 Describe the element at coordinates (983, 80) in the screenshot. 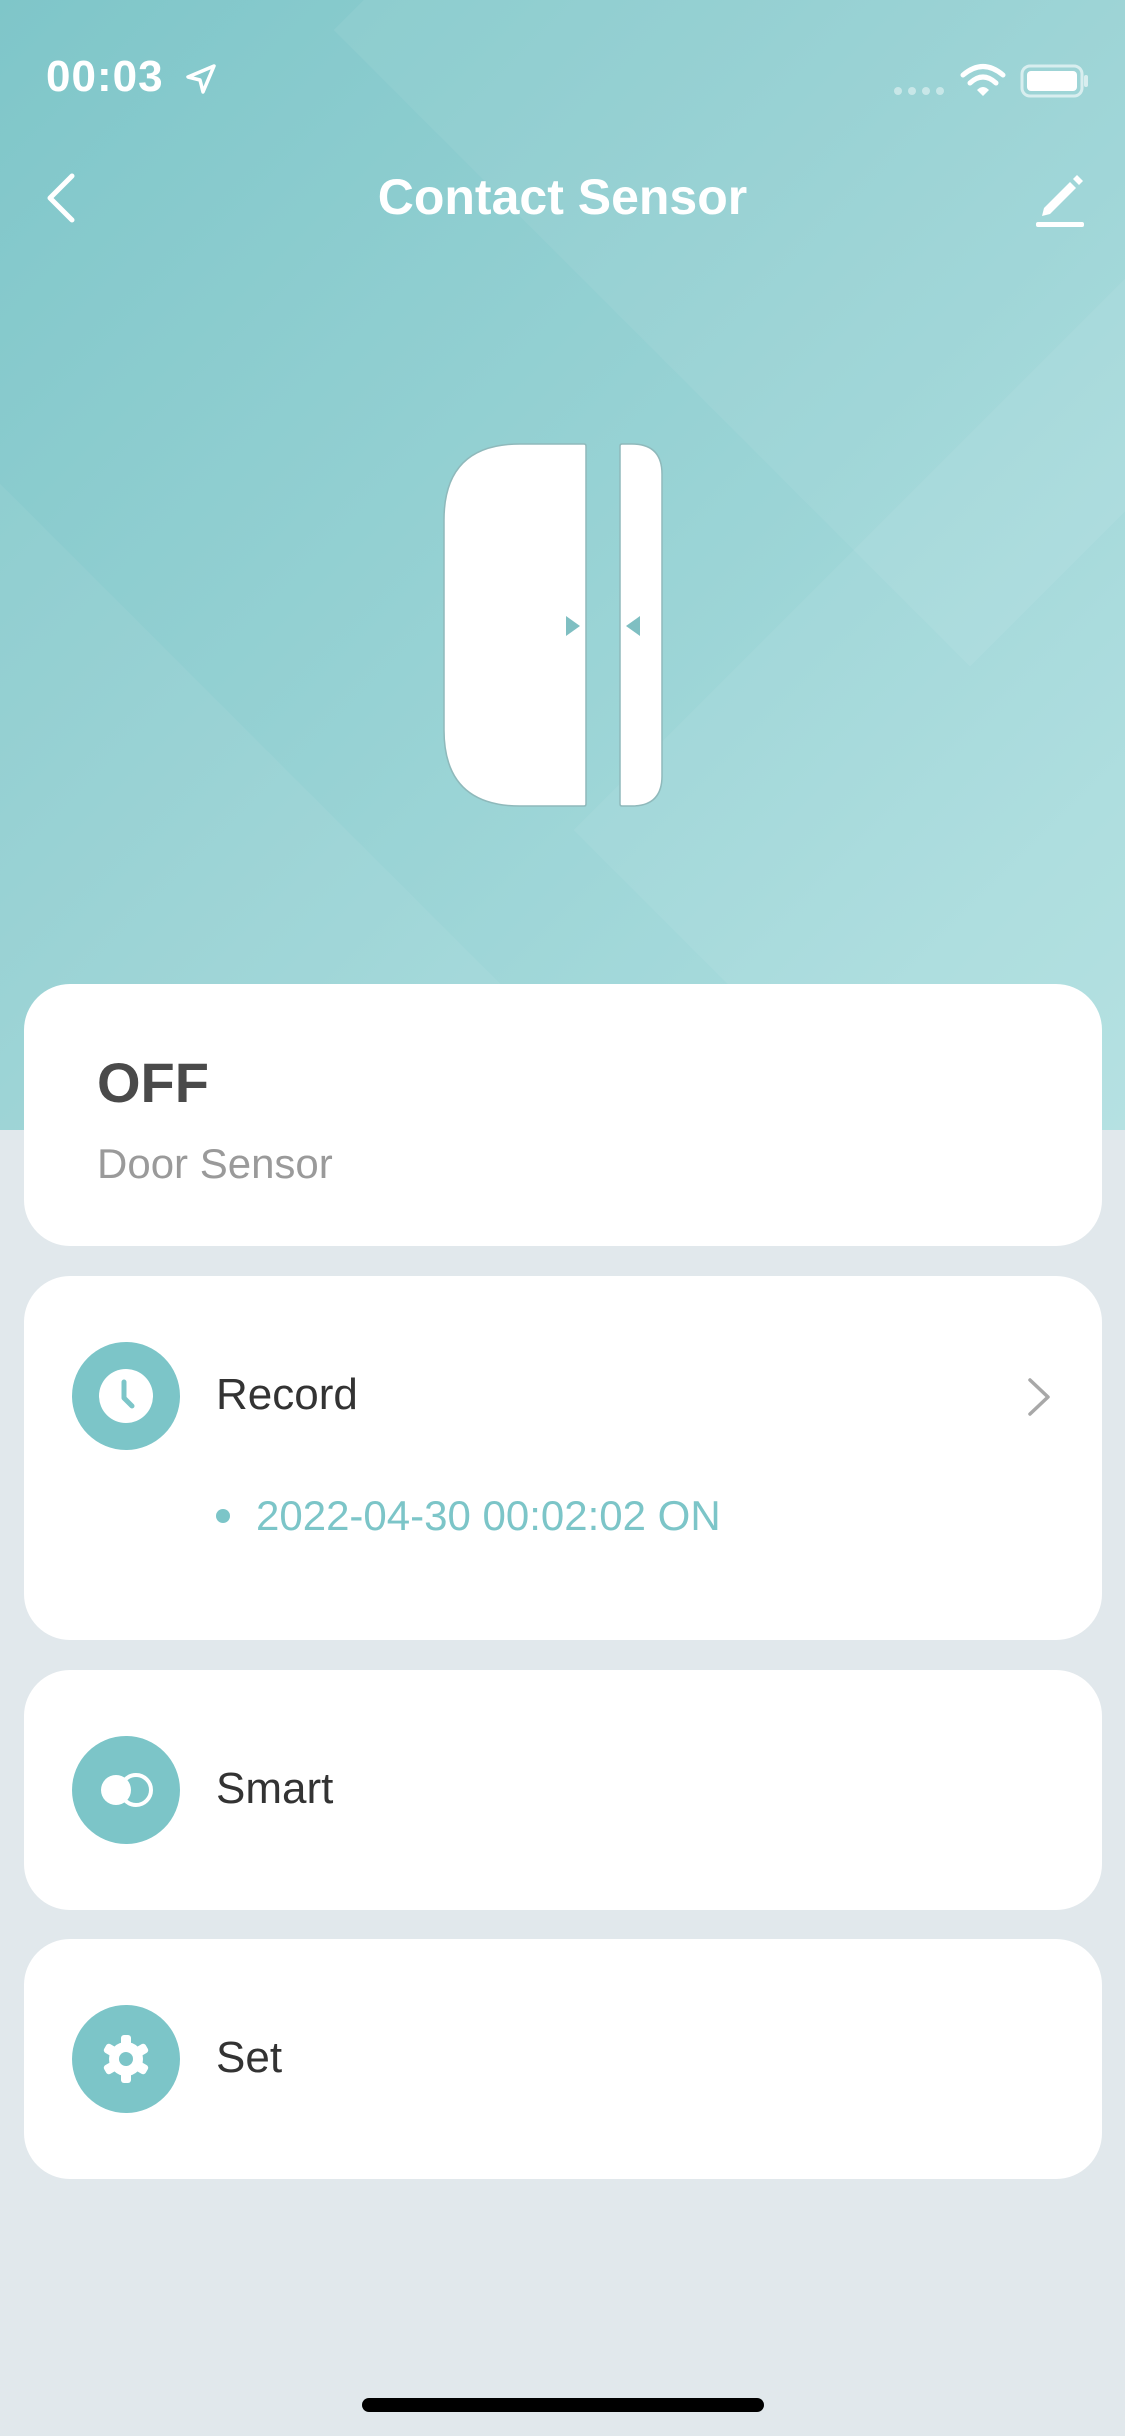

I see `wifi-icon` at that location.